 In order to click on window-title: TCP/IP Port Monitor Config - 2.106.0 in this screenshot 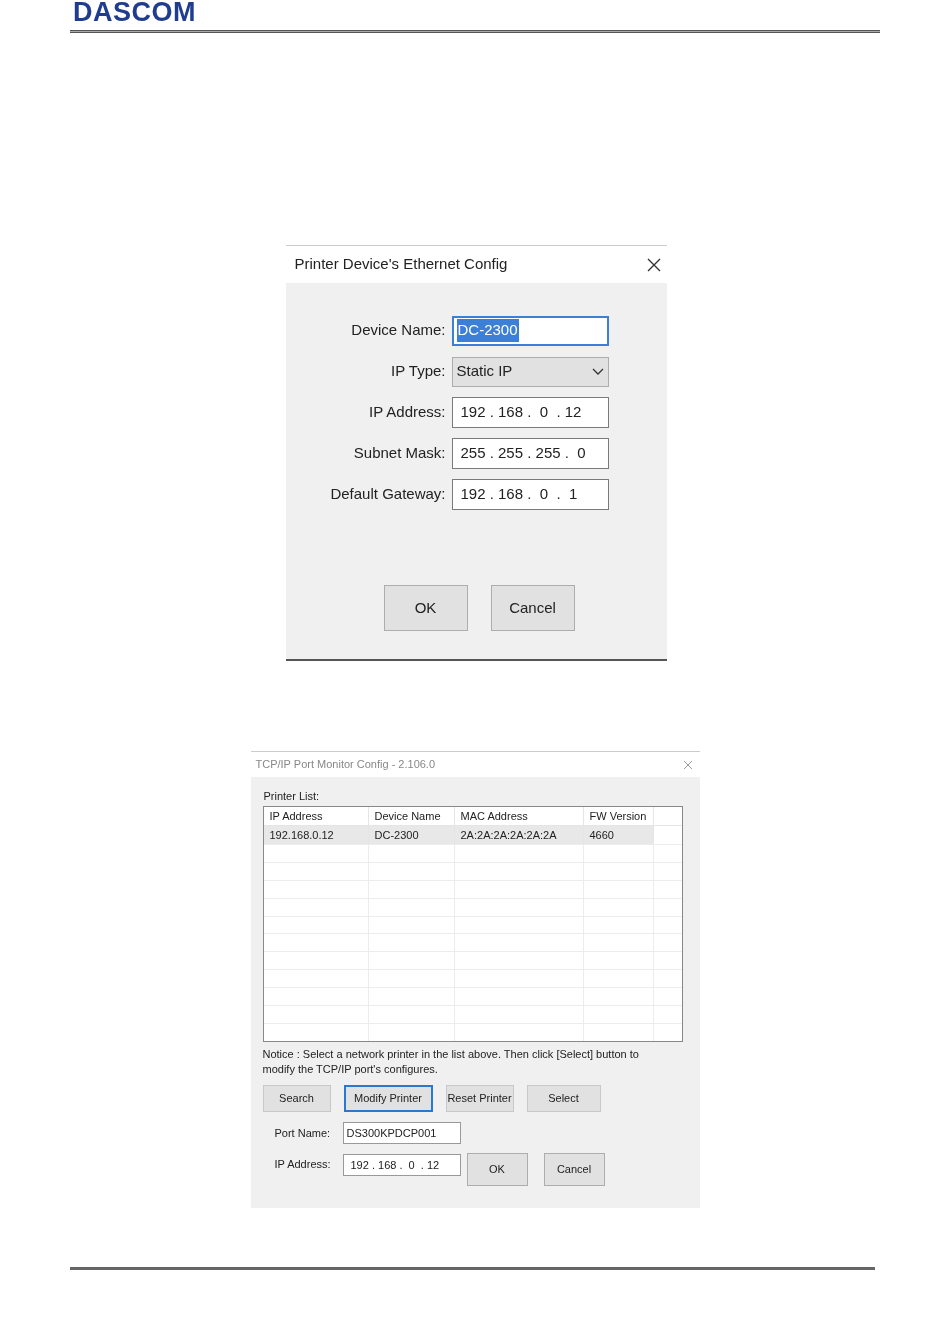, I will do `click(345, 765)`.